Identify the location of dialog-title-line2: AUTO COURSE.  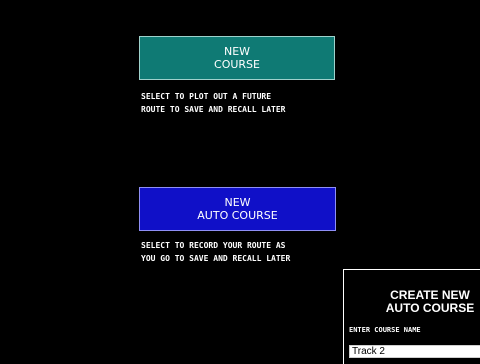
(430, 308).